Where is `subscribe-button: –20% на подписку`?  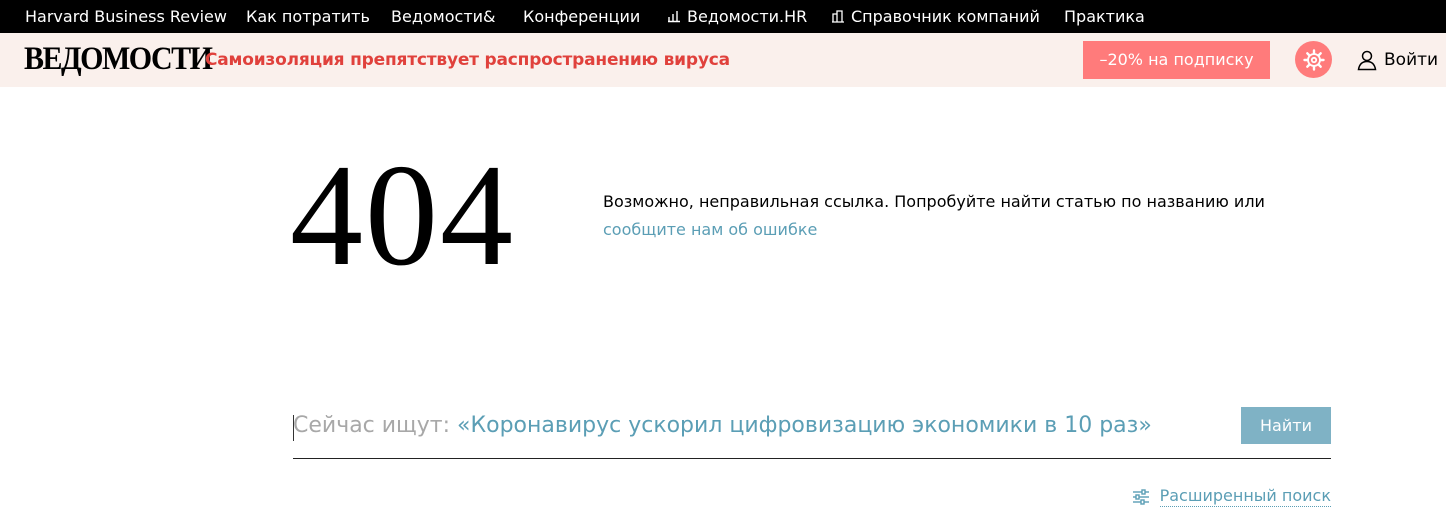
subscribe-button: –20% на подписку is located at coordinates (1176, 60).